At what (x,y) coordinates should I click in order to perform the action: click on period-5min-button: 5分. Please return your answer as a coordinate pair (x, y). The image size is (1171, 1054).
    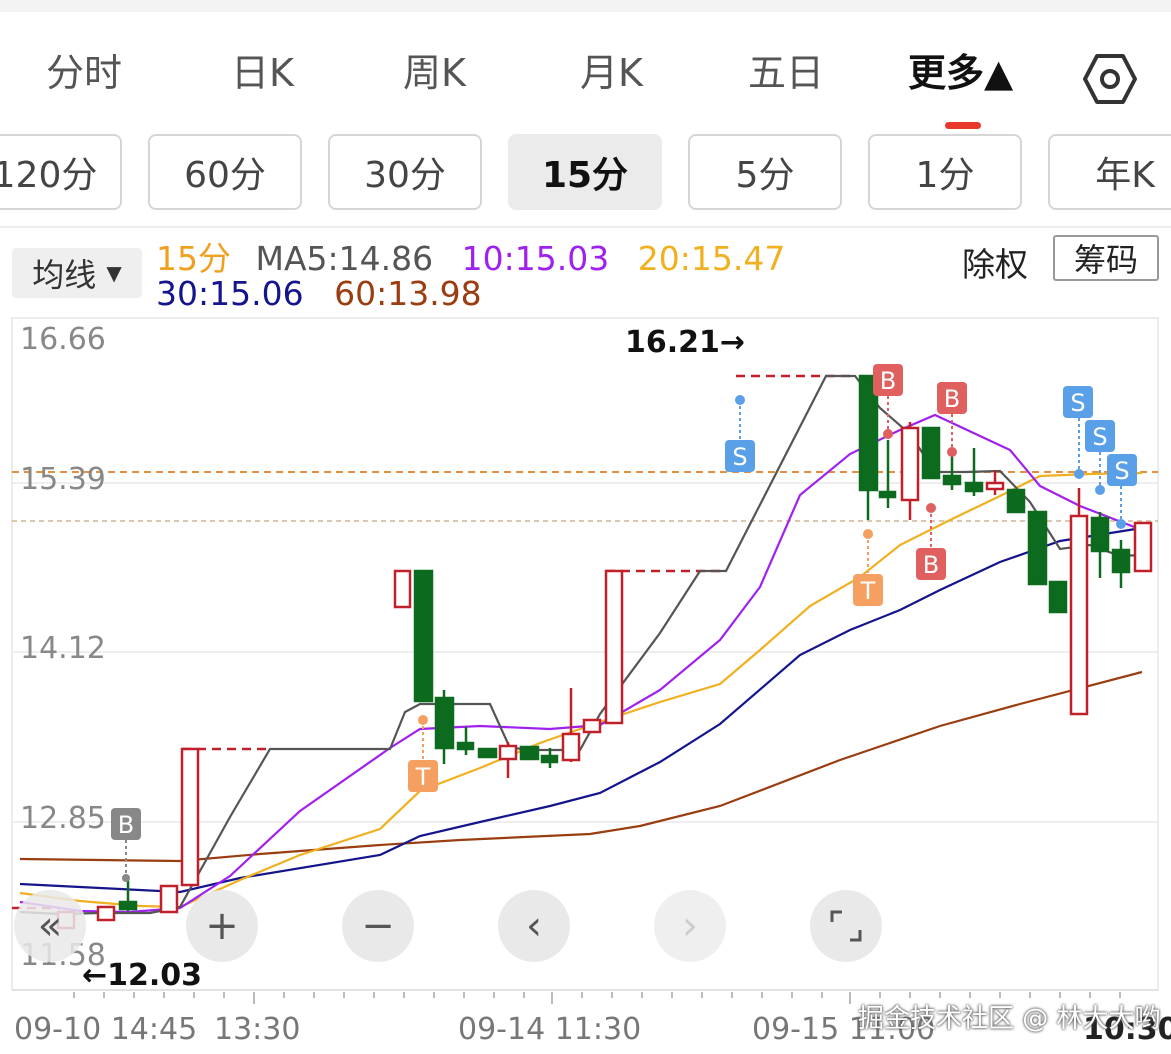
    Looking at the image, I should click on (765, 172).